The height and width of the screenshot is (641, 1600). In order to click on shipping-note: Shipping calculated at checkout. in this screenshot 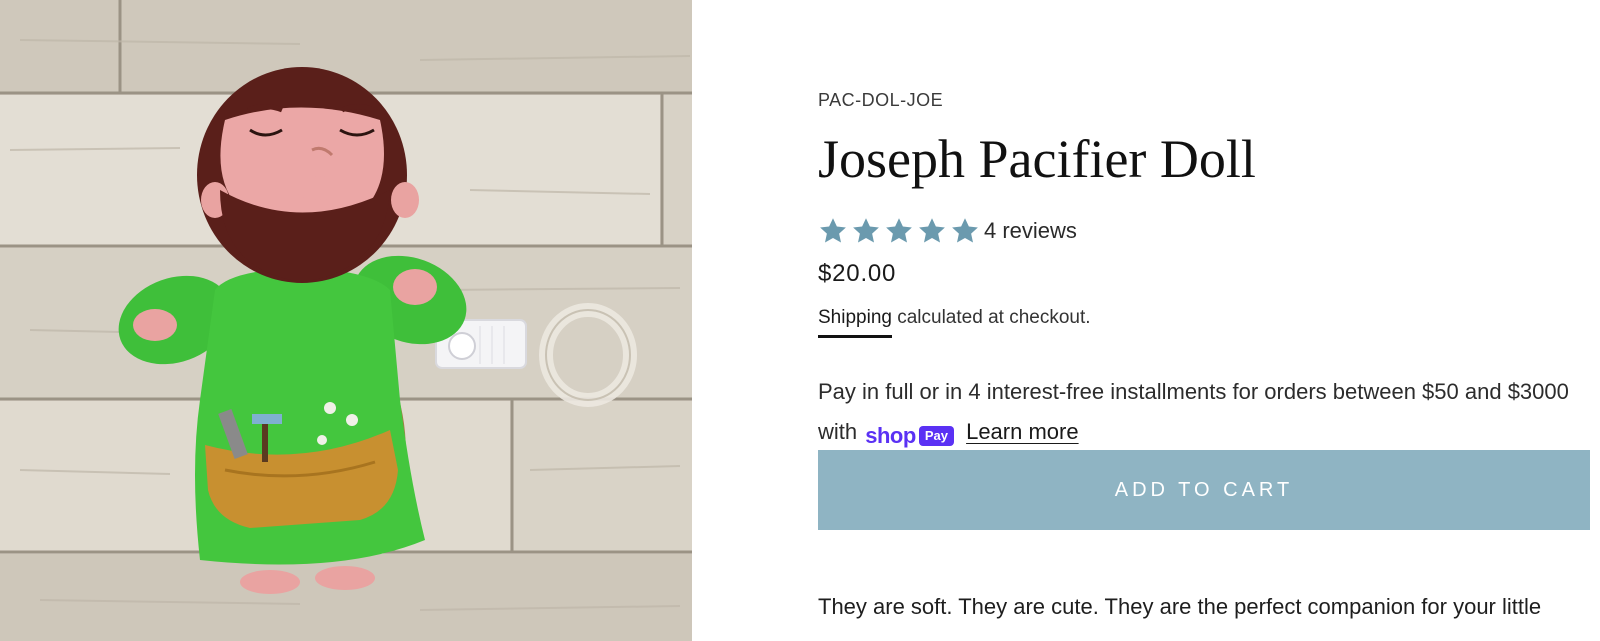, I will do `click(954, 322)`.